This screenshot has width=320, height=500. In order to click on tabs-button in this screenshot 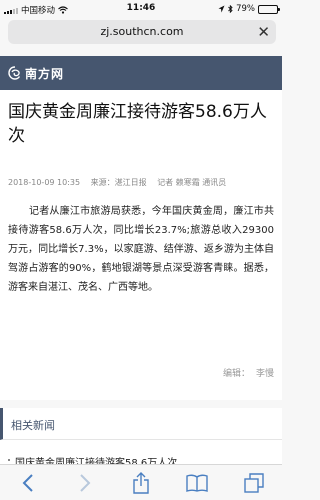, I will do `click(254, 483)`.